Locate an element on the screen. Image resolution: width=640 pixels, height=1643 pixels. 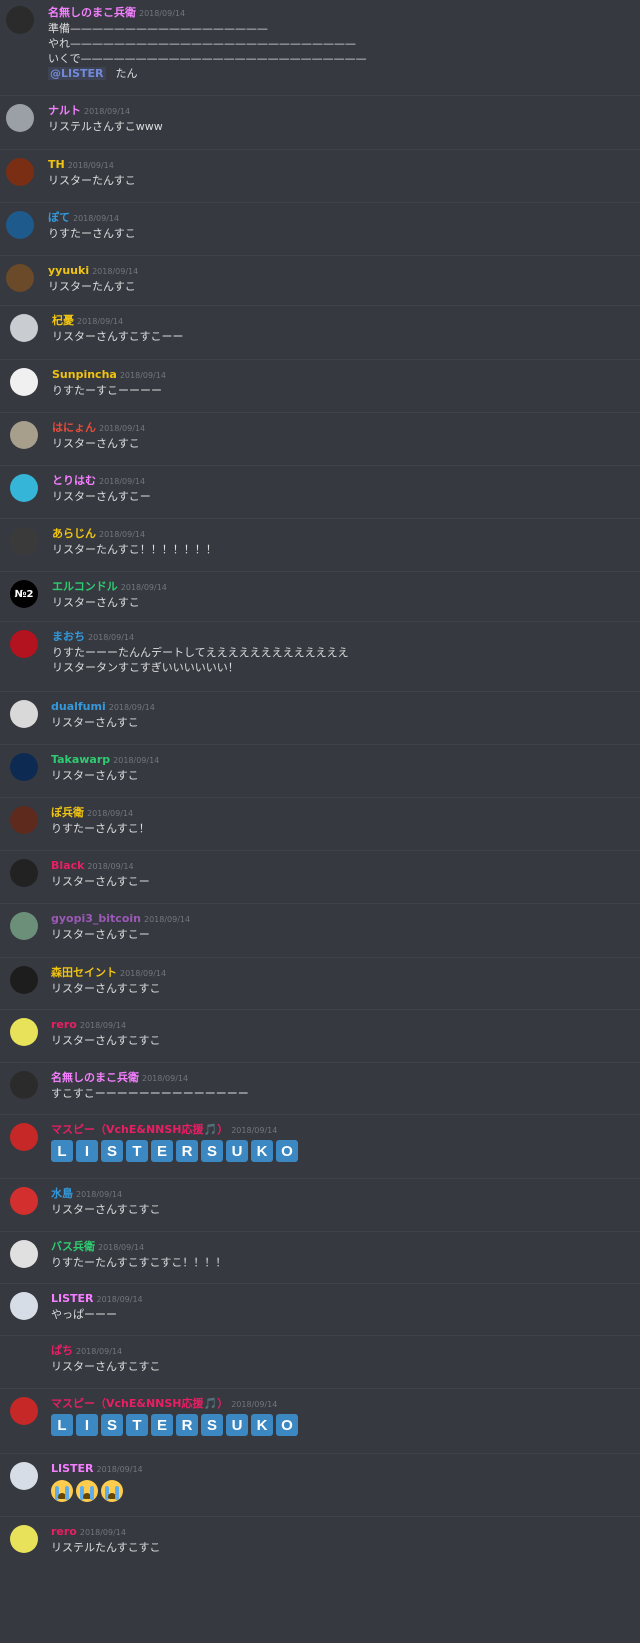
username: バス兵衛 is located at coordinates (73, 1246).